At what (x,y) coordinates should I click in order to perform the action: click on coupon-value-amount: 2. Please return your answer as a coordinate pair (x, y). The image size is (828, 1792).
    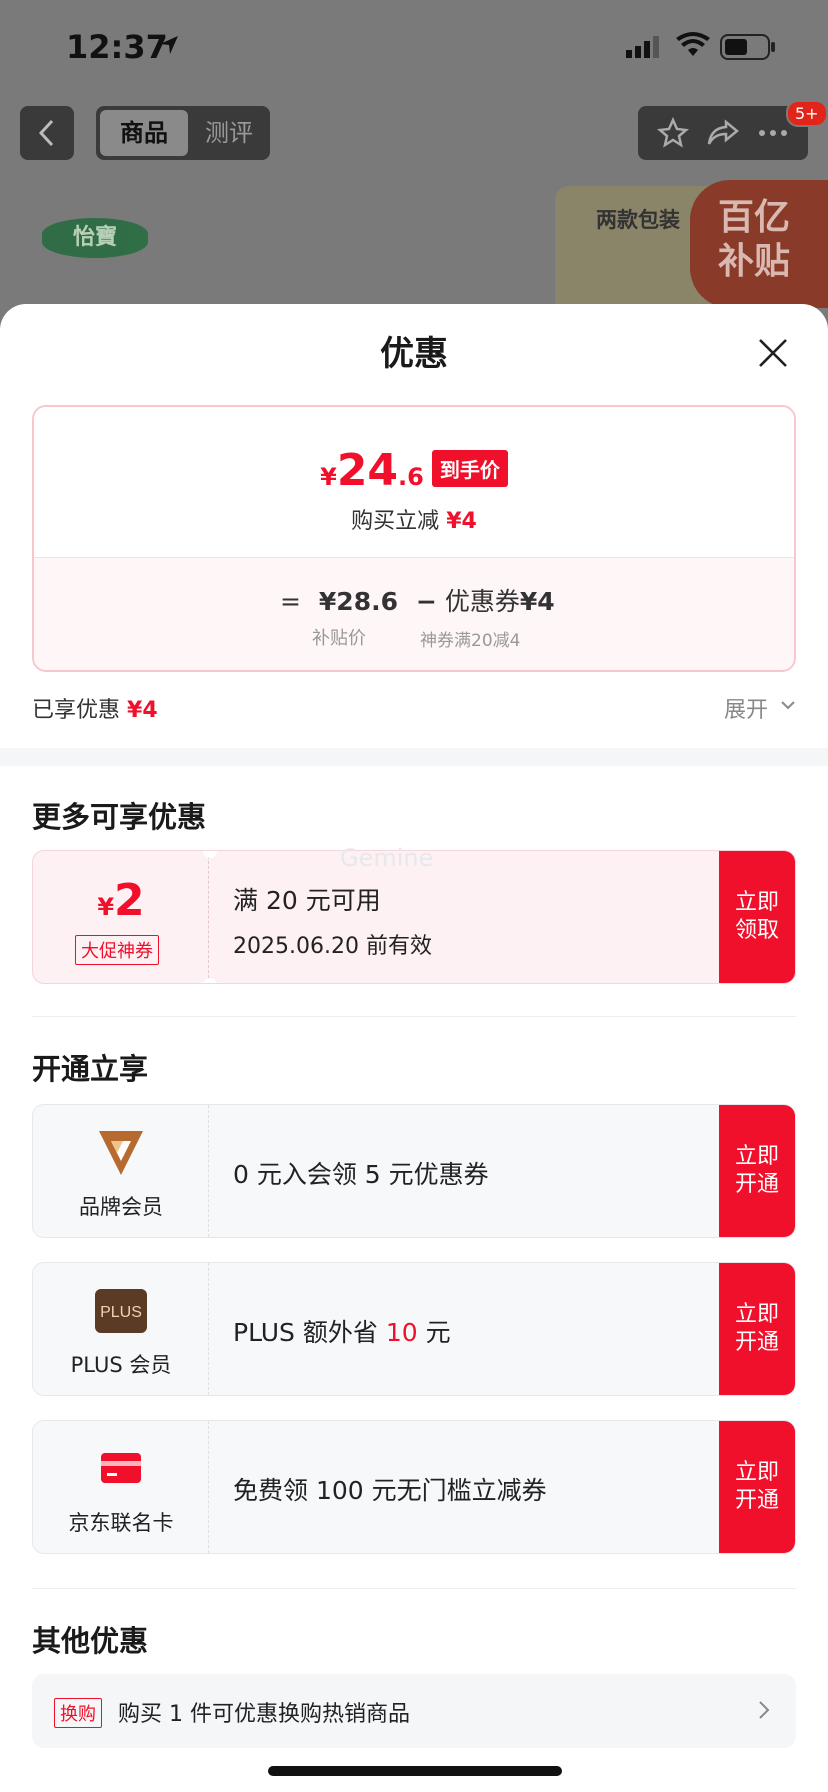
    Looking at the image, I should click on (129, 900).